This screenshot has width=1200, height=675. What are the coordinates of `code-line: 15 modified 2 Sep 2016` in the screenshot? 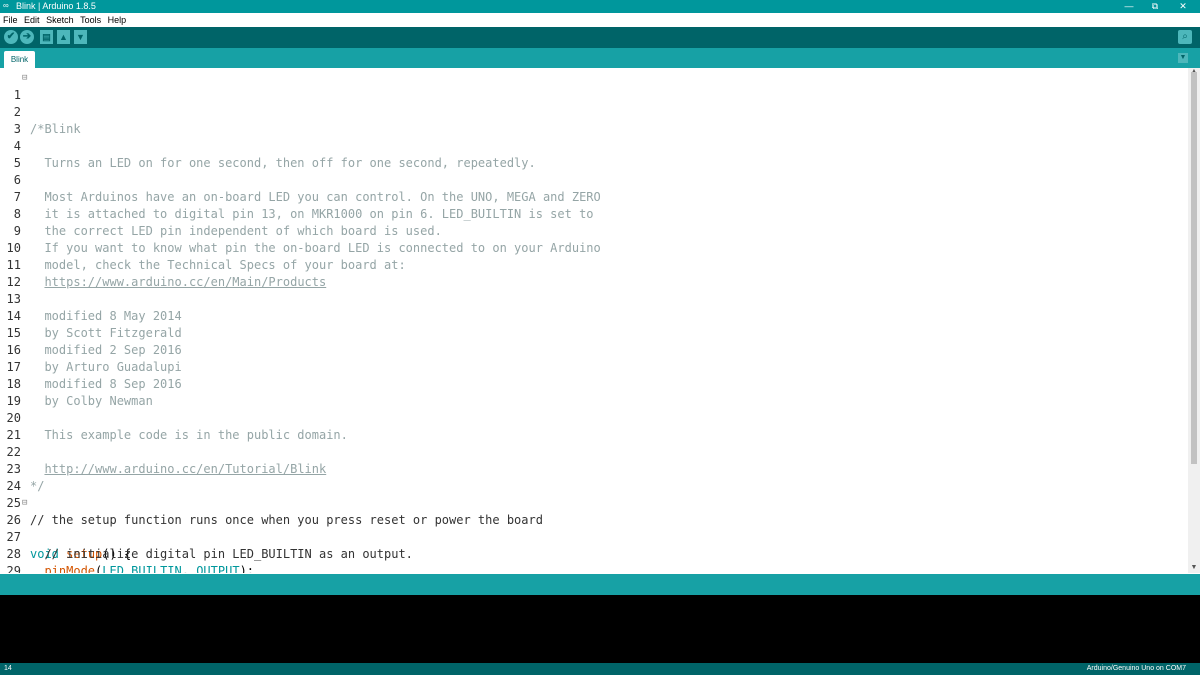 It's located at (594, 332).